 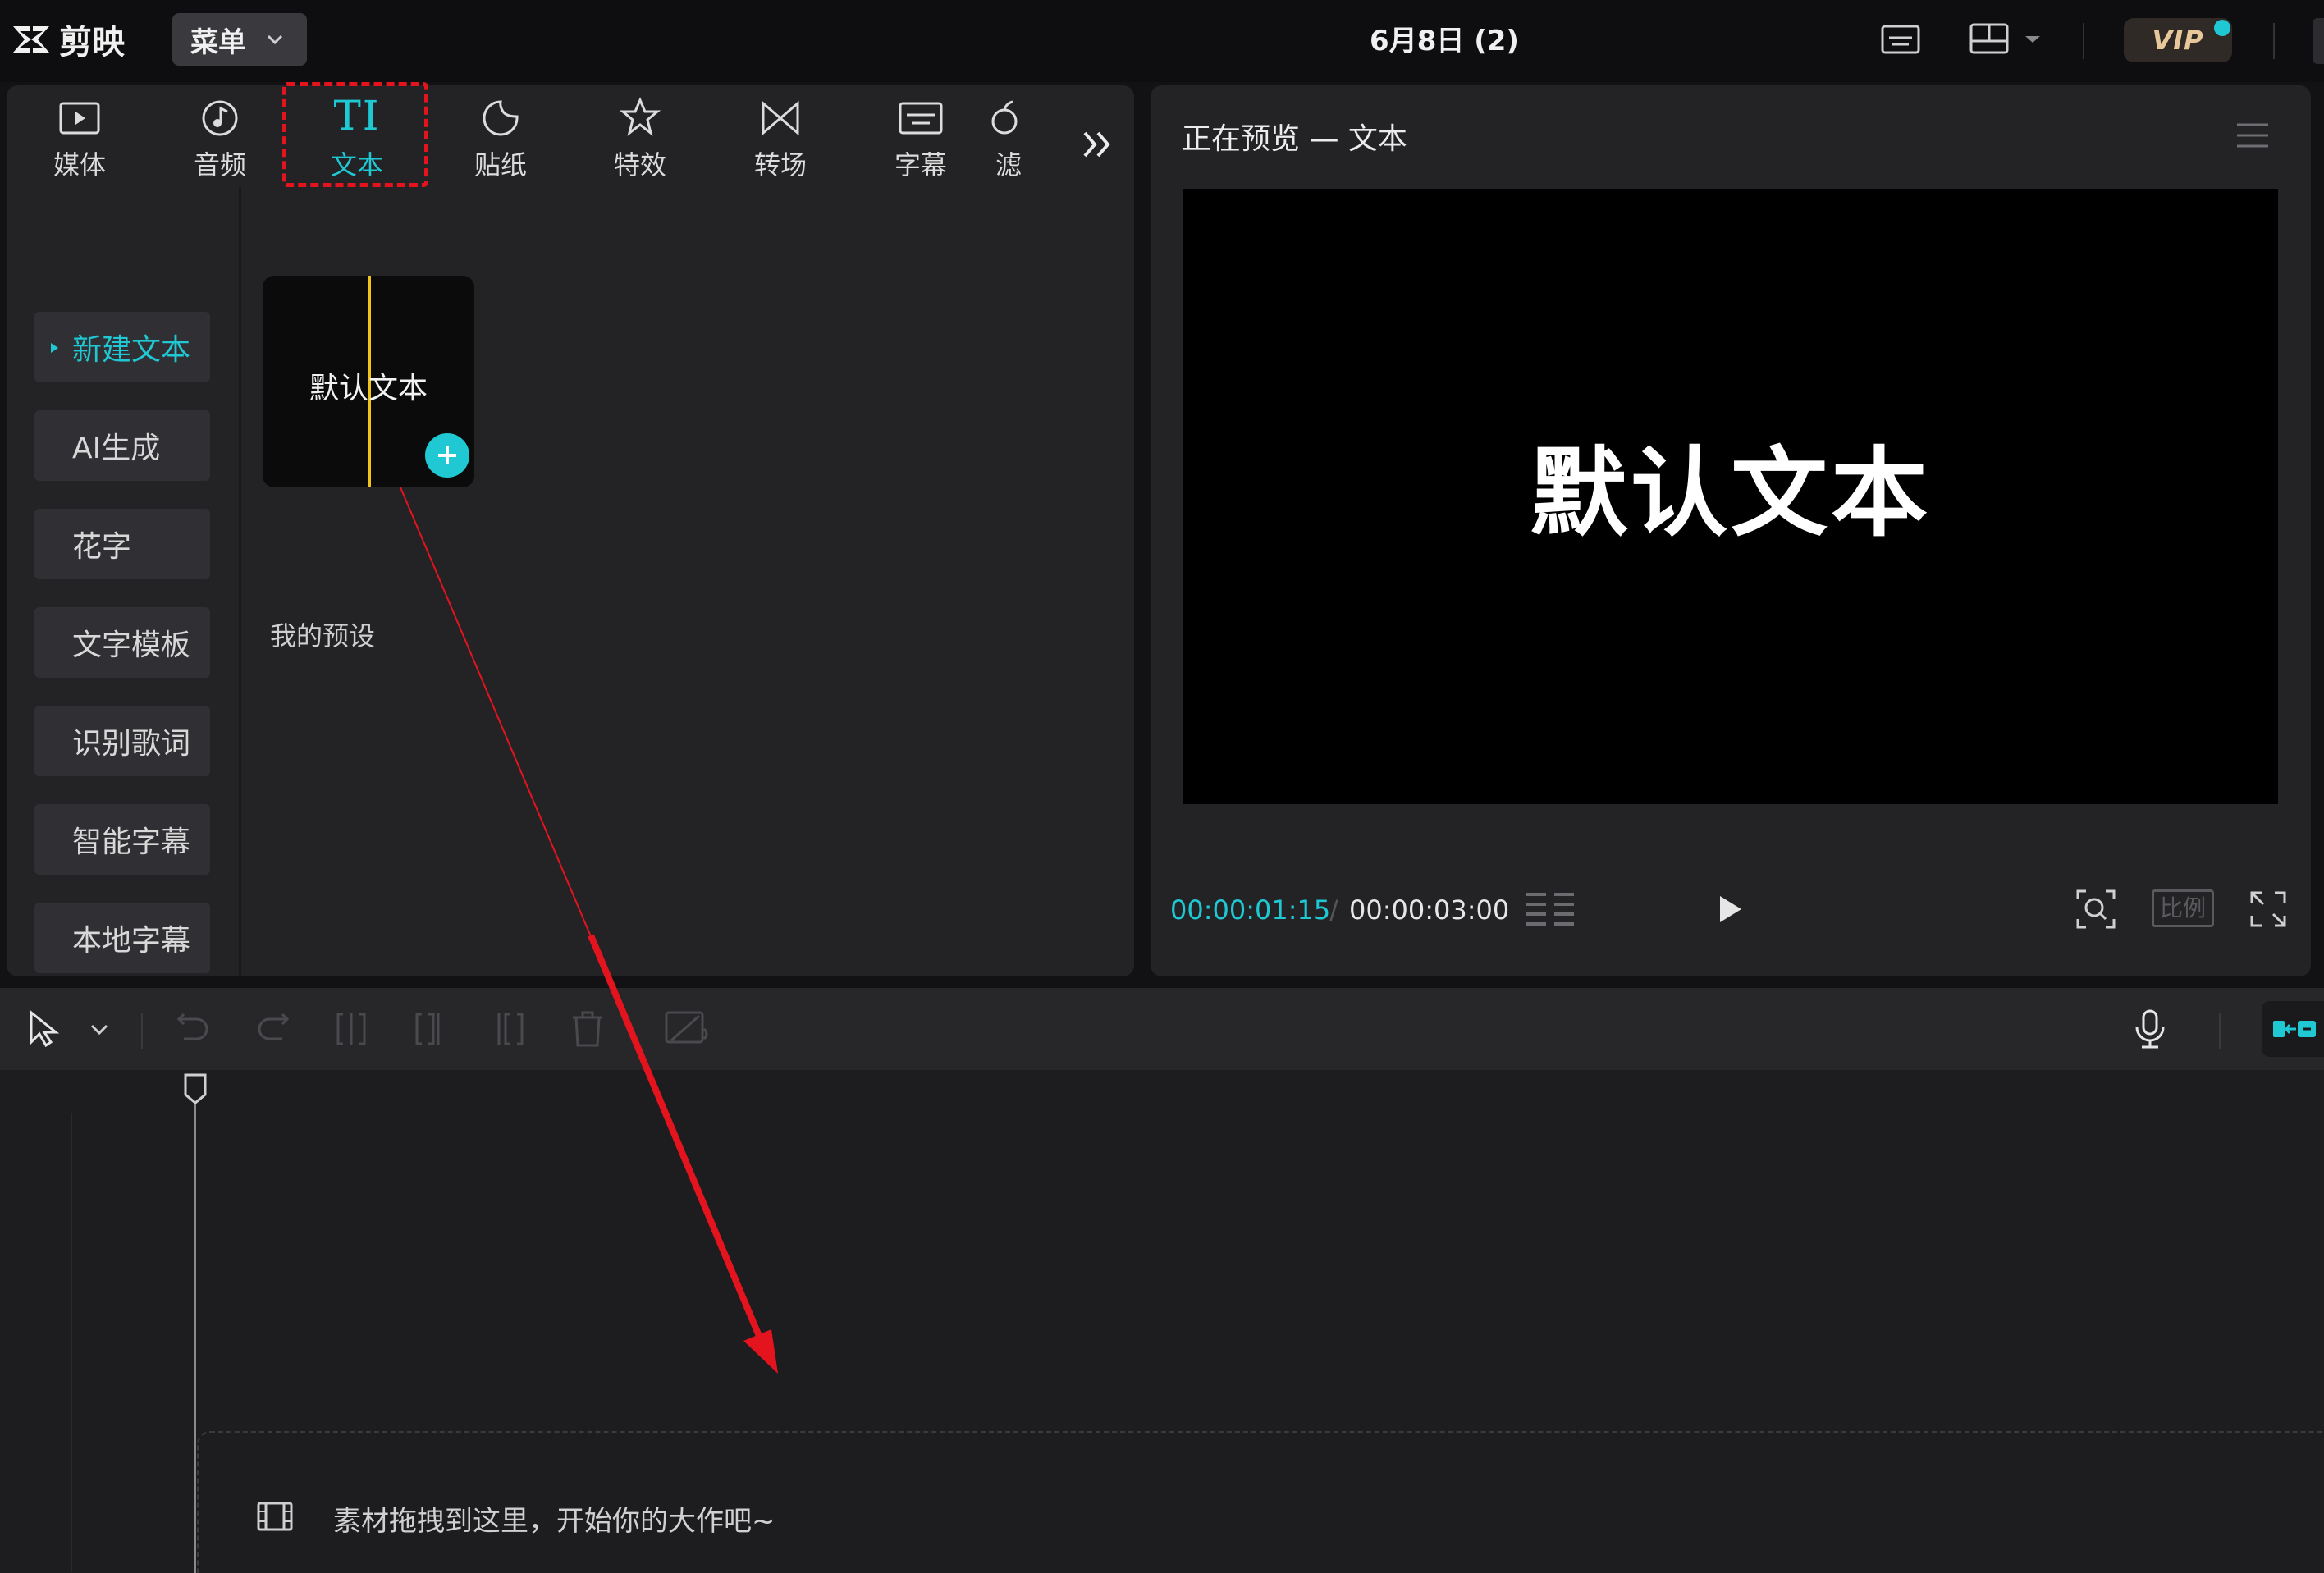 I want to click on microphone-icon, so click(x=2150, y=1029).